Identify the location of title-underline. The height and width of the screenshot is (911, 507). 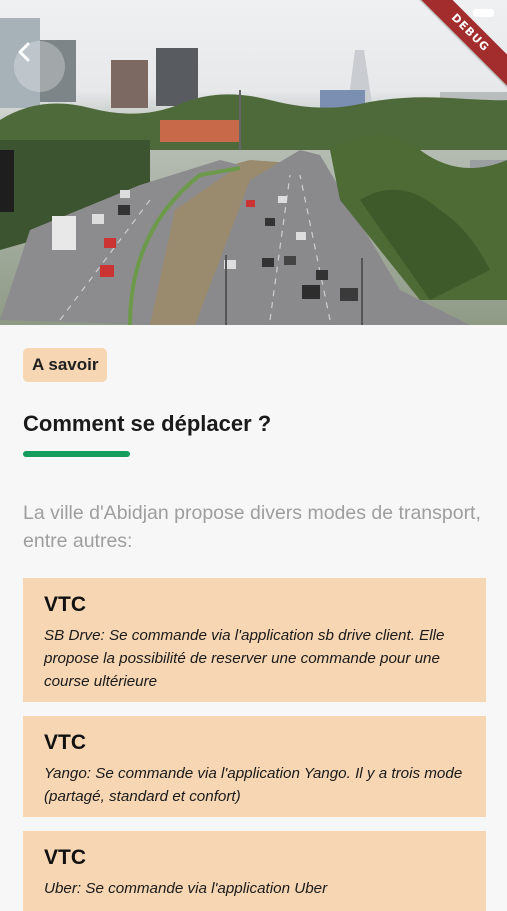
(76, 454).